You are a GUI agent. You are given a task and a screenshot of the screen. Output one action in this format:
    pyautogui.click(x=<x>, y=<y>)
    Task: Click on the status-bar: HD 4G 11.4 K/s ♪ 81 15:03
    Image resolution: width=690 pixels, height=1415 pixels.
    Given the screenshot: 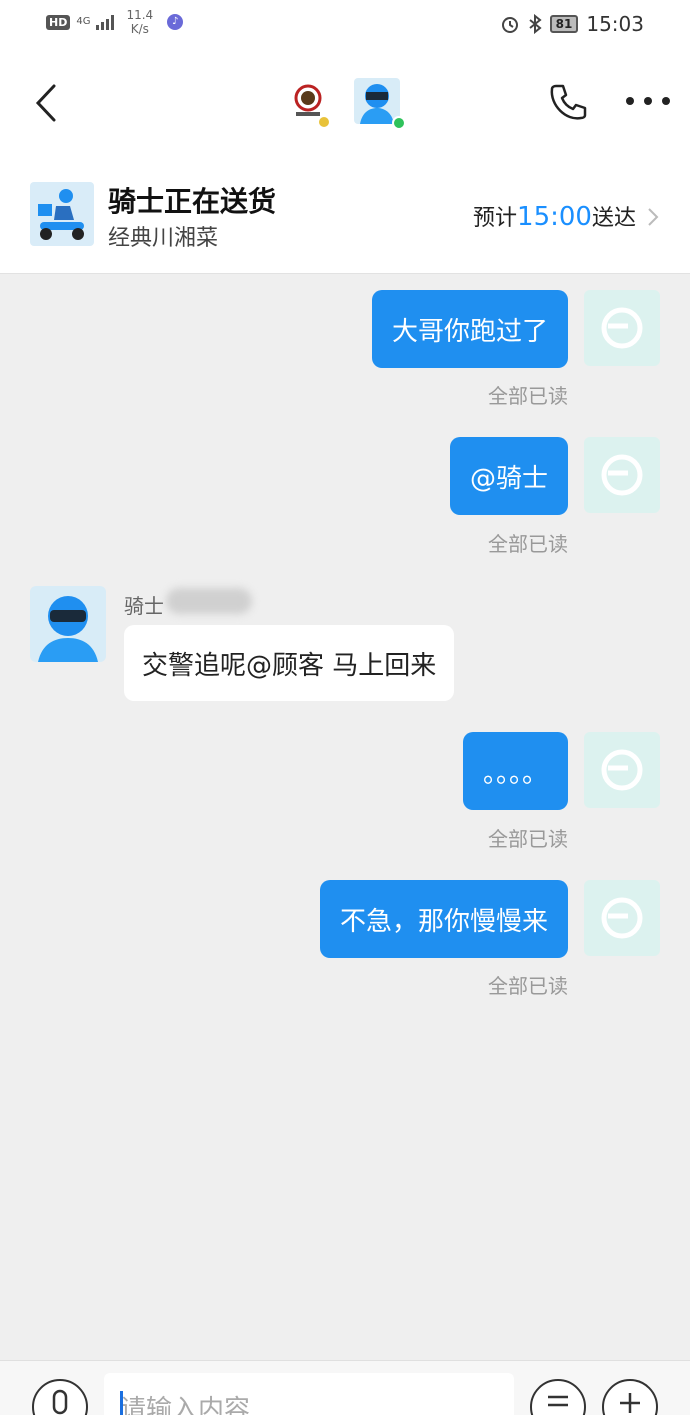 What is the action you would take?
    pyautogui.click(x=345, y=26)
    